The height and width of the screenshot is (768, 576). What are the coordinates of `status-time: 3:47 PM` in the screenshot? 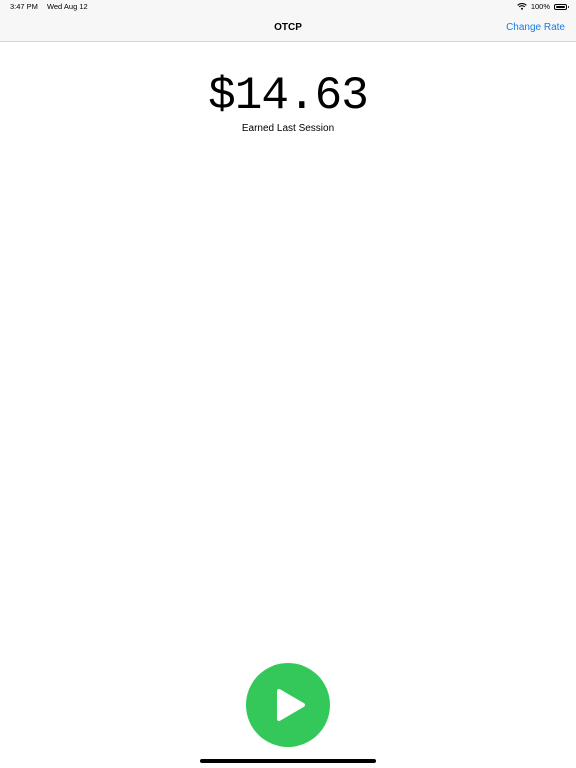 It's located at (24, 6).